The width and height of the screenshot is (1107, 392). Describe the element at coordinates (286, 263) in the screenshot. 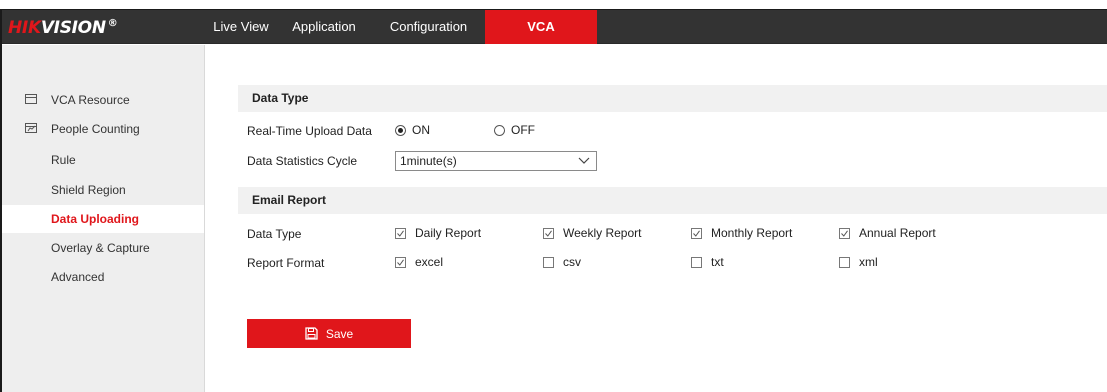

I see `report-format-label: Report Format` at that location.